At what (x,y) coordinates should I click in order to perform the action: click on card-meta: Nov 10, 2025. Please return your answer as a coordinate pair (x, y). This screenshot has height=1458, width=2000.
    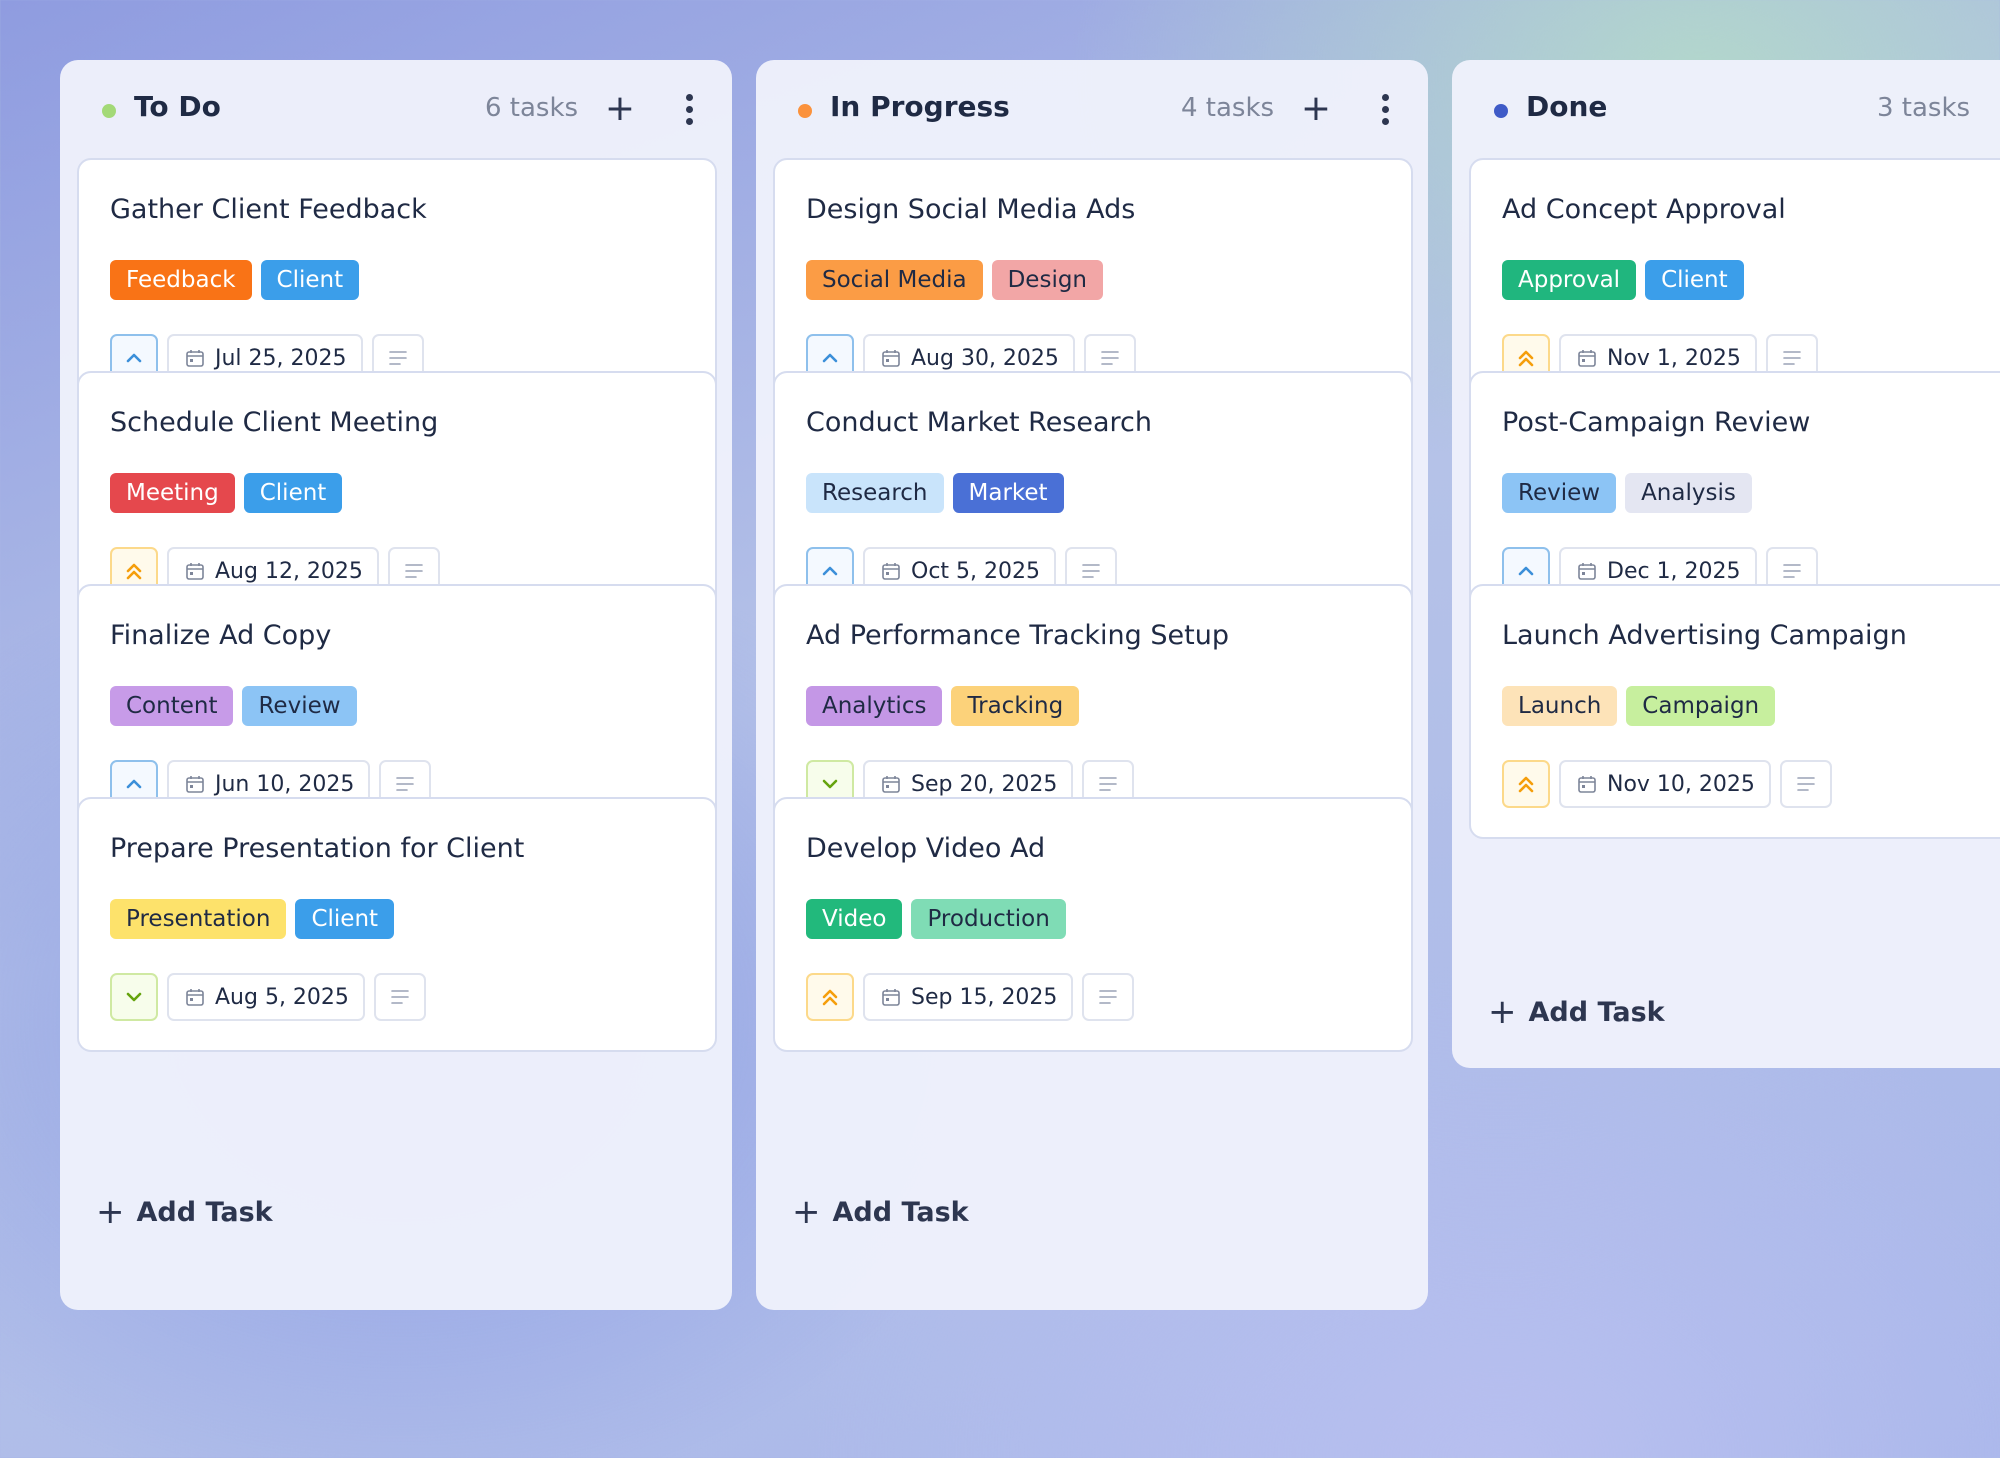
    Looking at the image, I should click on (1667, 784).